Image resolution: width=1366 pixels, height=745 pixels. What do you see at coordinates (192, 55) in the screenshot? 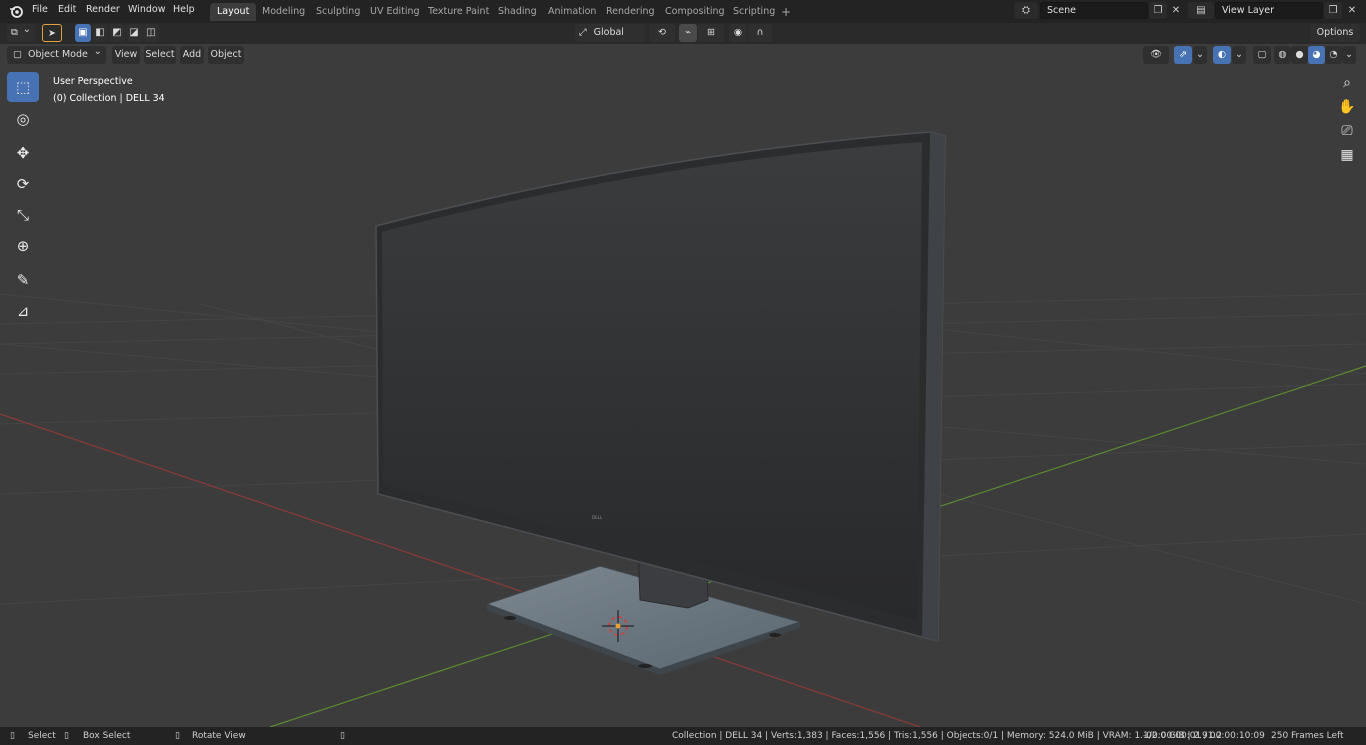
I see `add-menu: Add` at bounding box center [192, 55].